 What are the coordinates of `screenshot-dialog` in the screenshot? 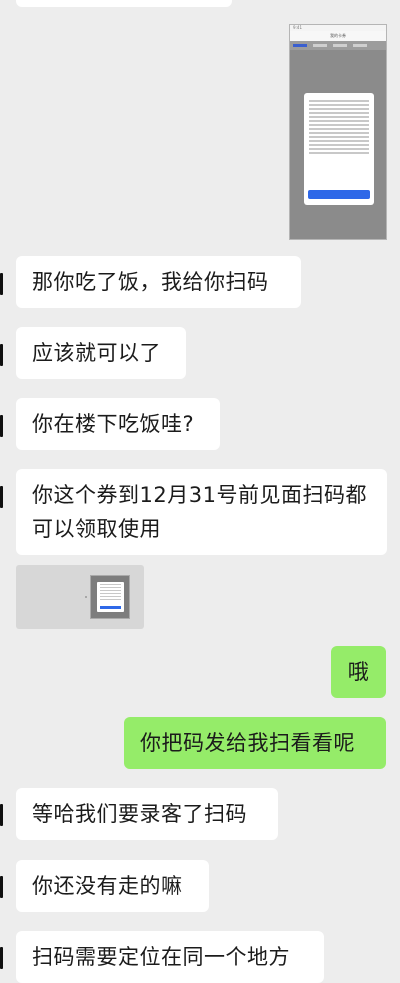 It's located at (339, 149).